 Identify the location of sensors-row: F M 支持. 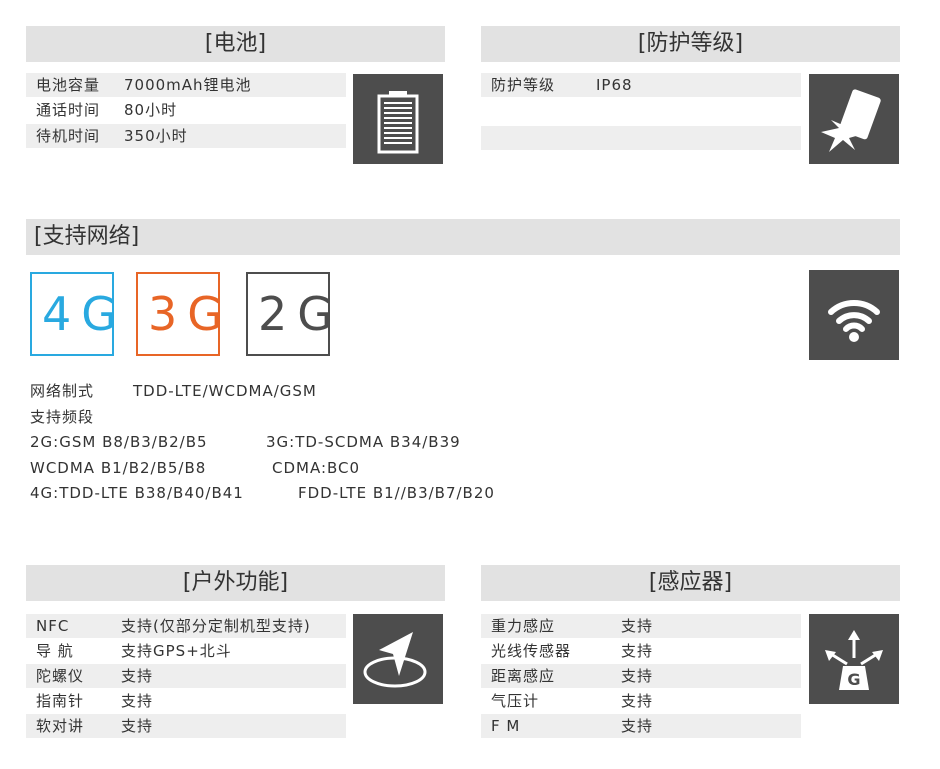
(641, 726).